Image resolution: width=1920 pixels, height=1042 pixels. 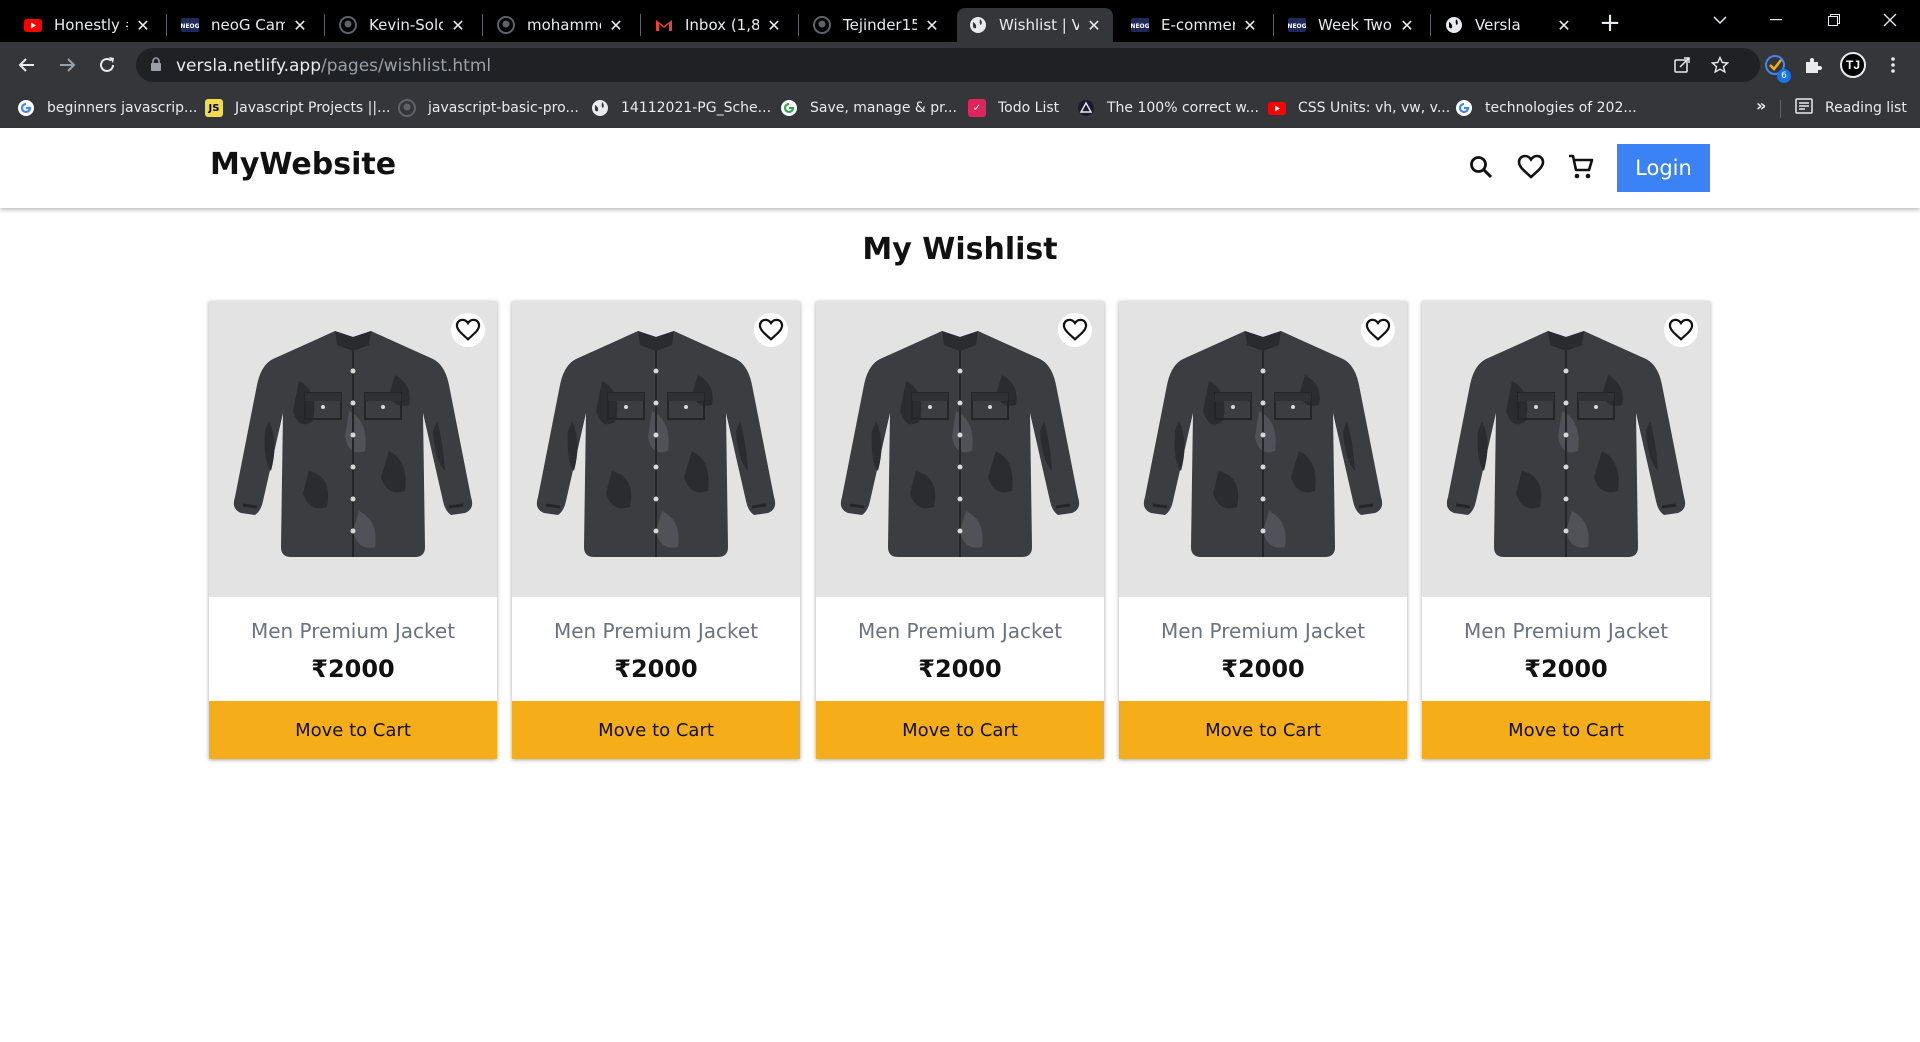 I want to click on tab-title: Versla, so click(x=1498, y=25).